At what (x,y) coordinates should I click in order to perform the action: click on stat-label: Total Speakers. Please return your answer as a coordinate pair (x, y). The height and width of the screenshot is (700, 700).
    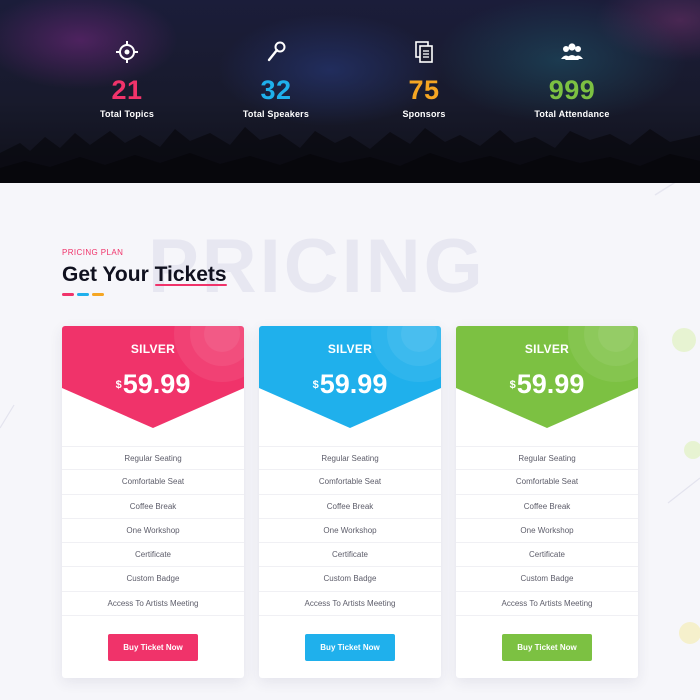
    Looking at the image, I should click on (276, 114).